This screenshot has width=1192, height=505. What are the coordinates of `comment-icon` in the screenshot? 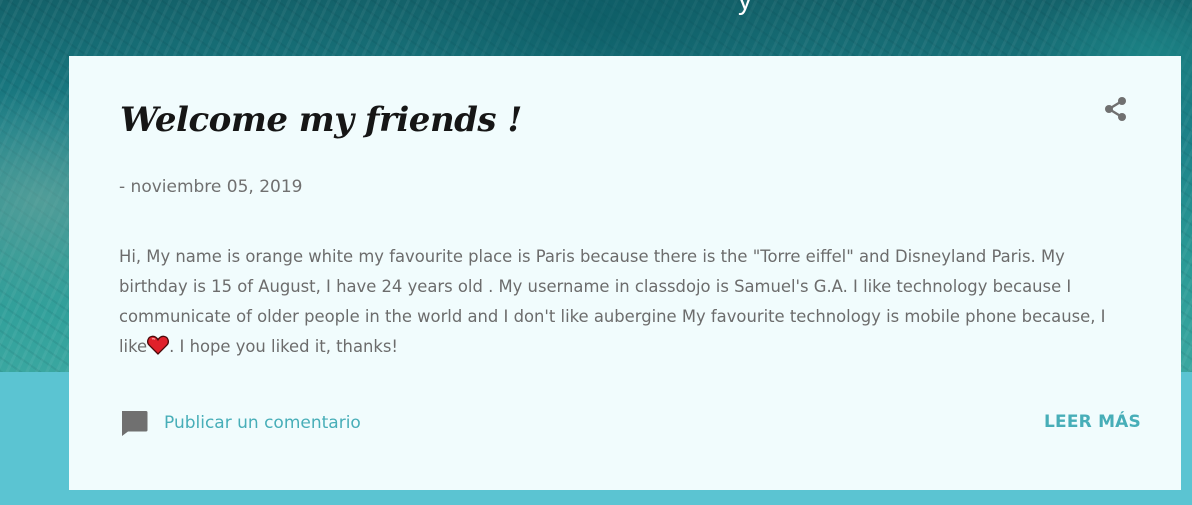 It's located at (135, 423).